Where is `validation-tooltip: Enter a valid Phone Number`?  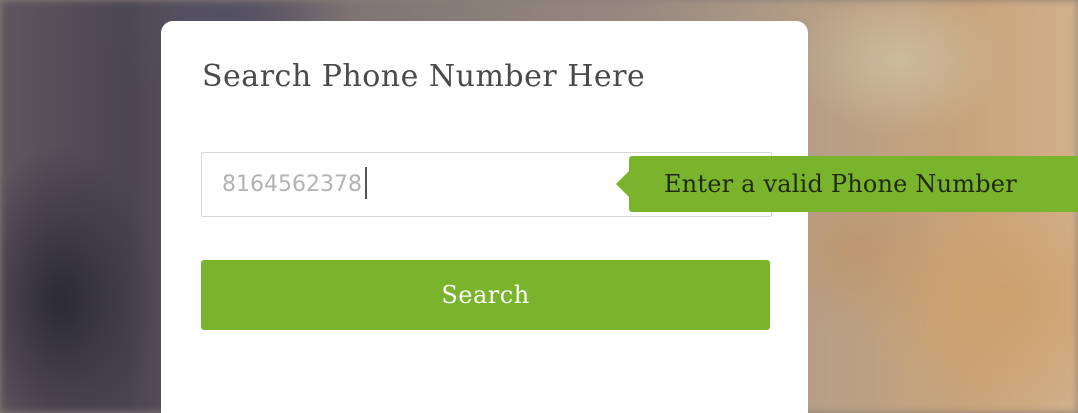 validation-tooltip: Enter a valid Phone Number is located at coordinates (847, 184).